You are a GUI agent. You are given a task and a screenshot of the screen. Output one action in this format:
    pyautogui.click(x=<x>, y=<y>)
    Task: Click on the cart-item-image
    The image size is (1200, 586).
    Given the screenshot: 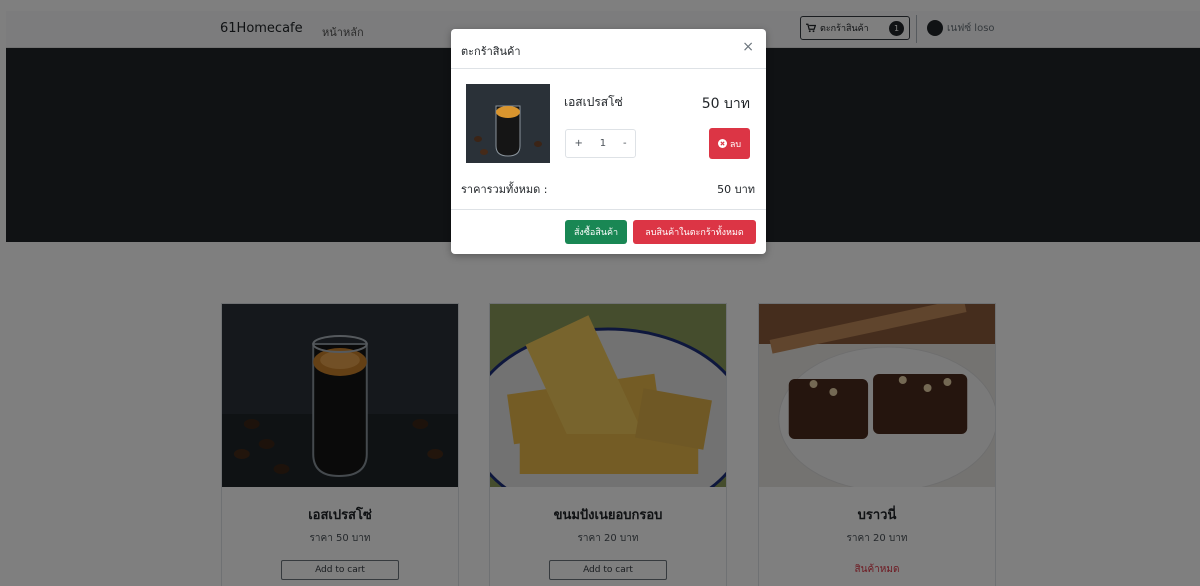 What is the action you would take?
    pyautogui.click(x=508, y=123)
    